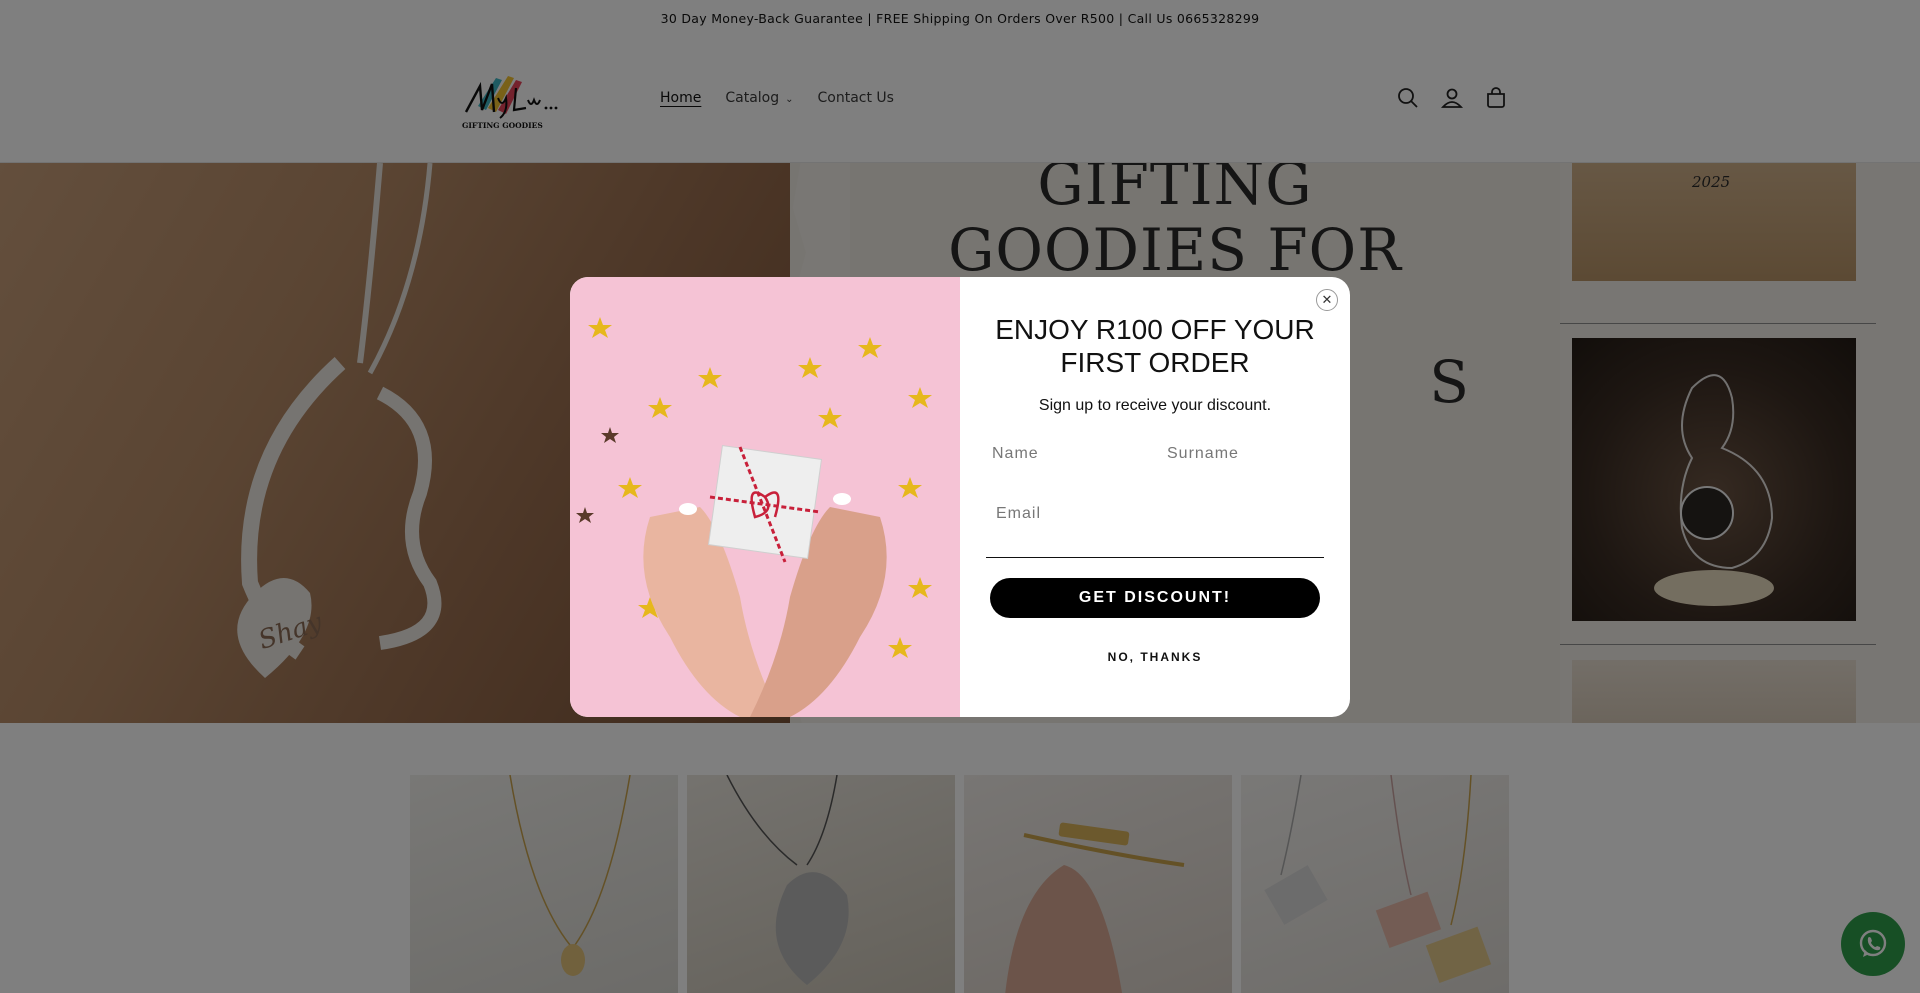  I want to click on surname-field, so click(1247, 454).